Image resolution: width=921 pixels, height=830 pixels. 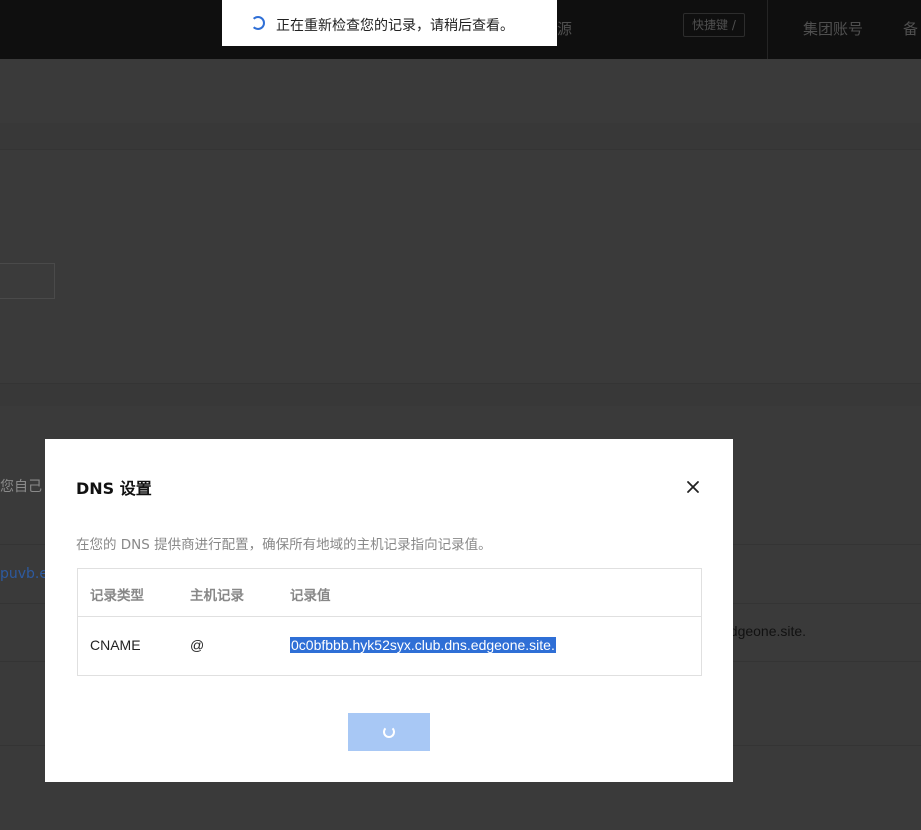 I want to click on column-header-host: 主机记录, so click(x=217, y=596).